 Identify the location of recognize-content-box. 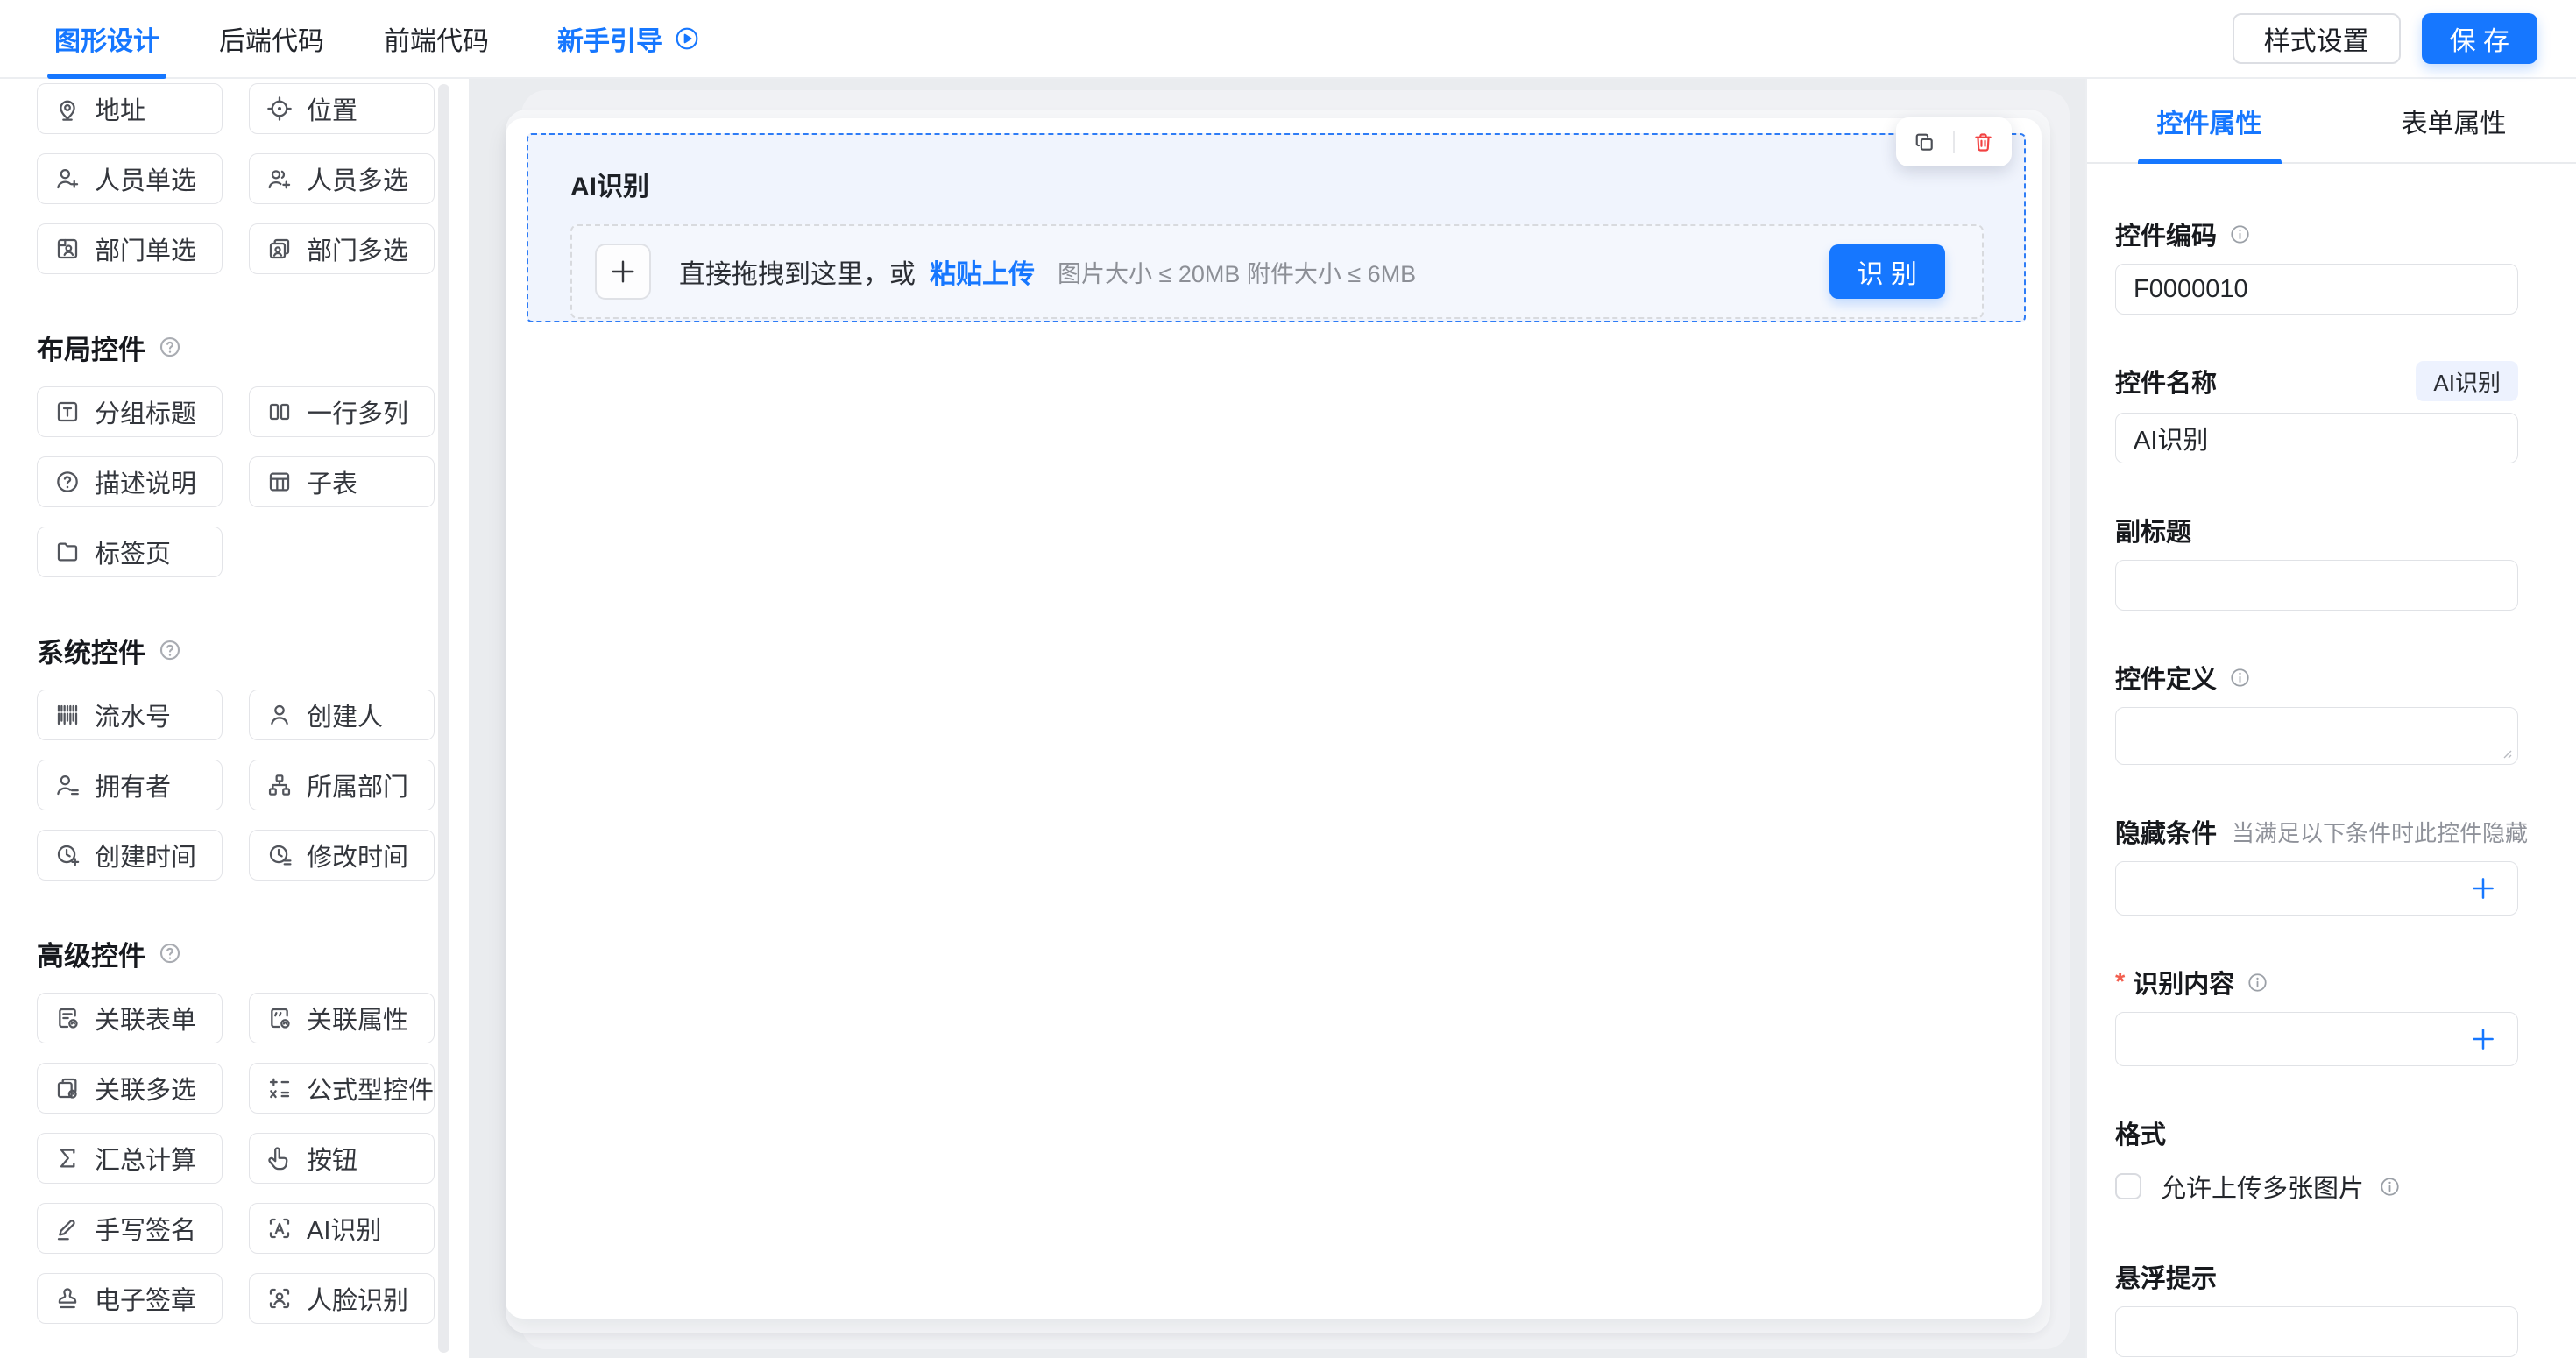
(2316, 1039).